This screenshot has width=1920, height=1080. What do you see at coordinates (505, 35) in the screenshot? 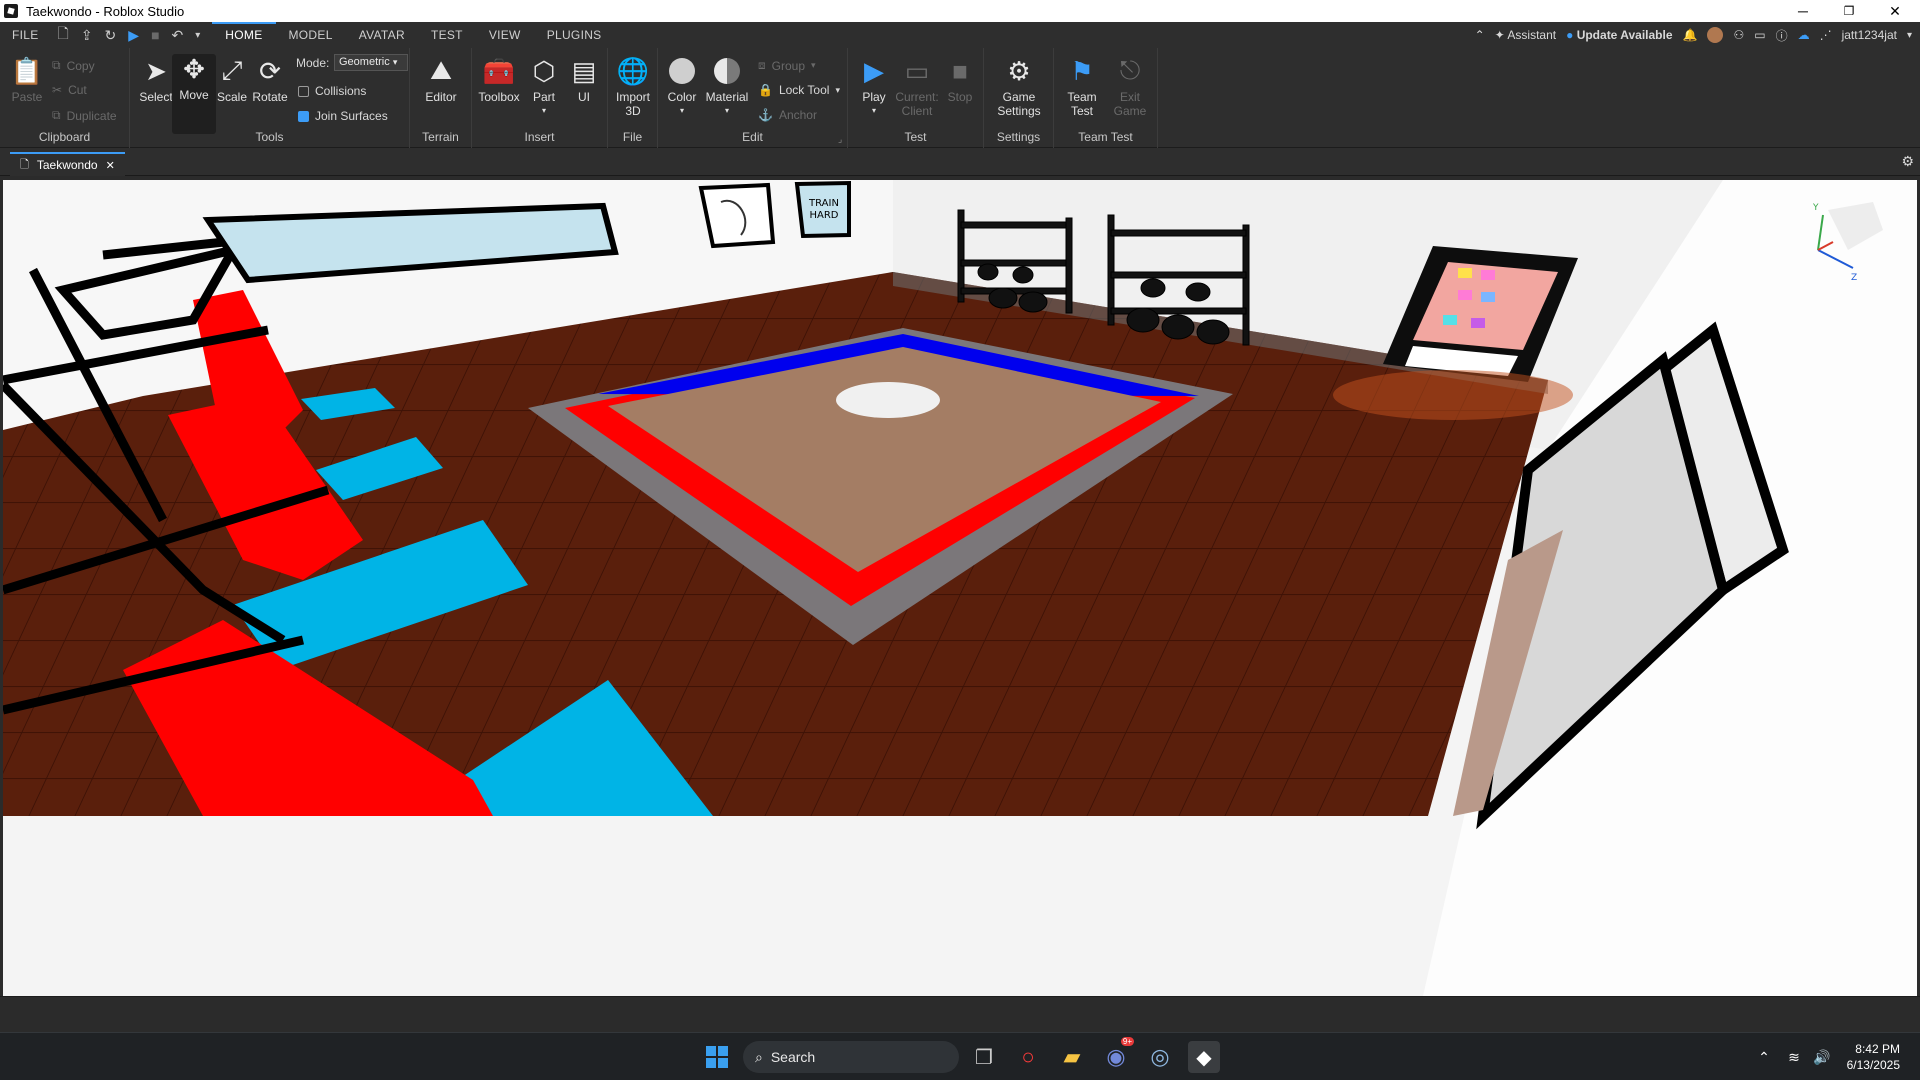
I see `tab-view: VIEW` at bounding box center [505, 35].